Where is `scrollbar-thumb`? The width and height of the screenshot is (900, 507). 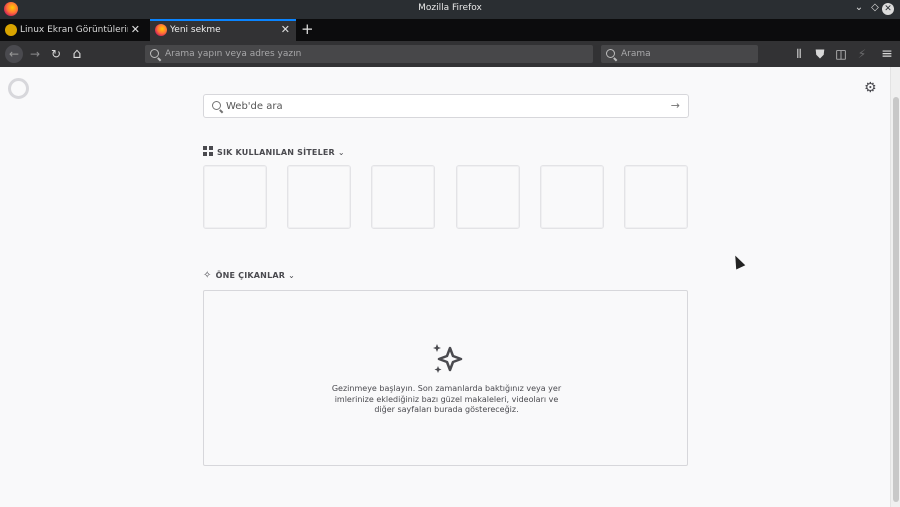
scrollbar-thumb is located at coordinates (896, 299).